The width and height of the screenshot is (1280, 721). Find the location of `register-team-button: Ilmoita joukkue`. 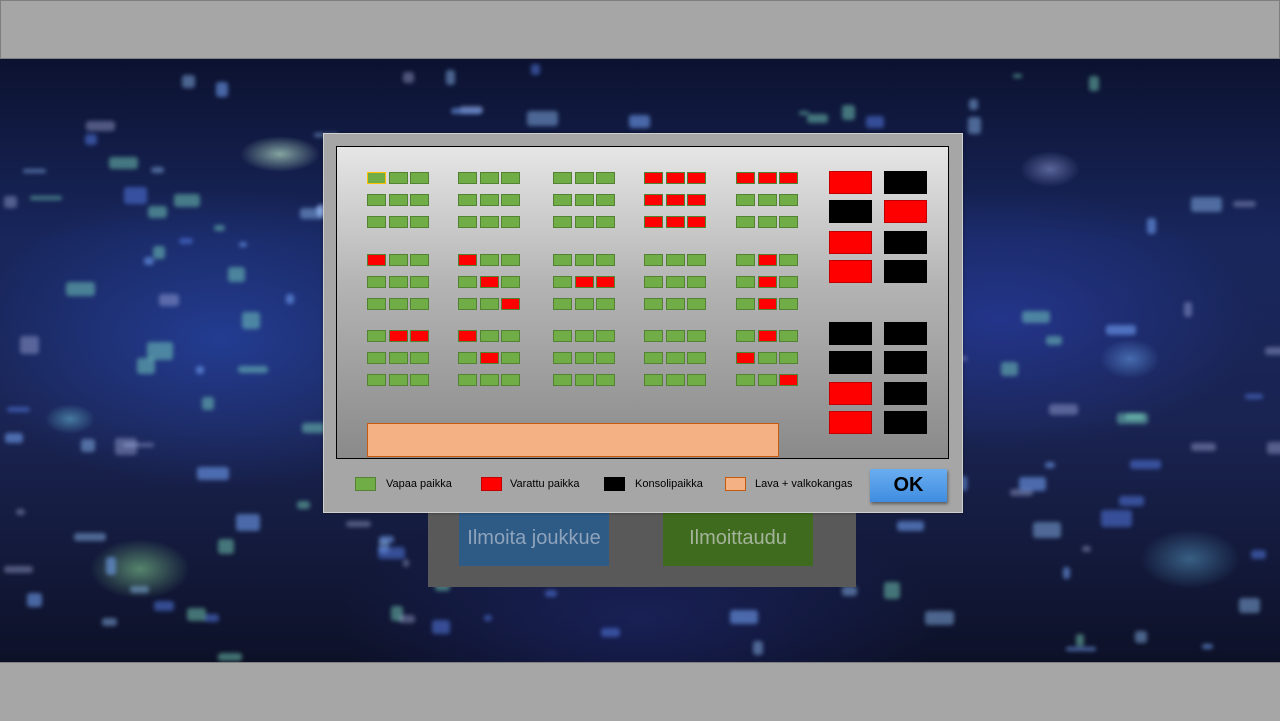

register-team-button: Ilmoita joukkue is located at coordinates (534, 538).